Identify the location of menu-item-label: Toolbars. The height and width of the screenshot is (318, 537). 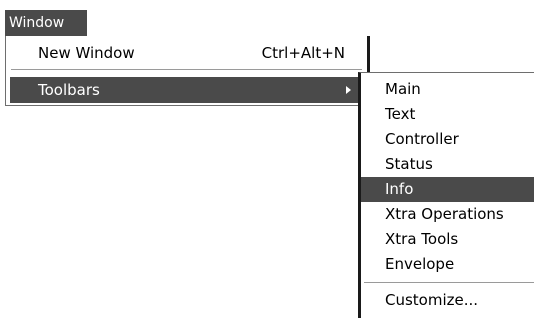
(69, 90).